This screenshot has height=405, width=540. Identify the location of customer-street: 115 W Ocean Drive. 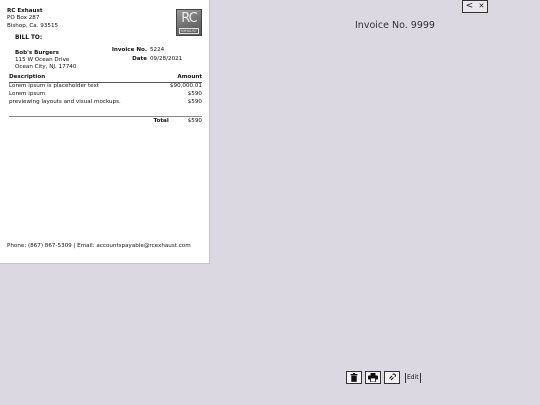
(42, 60).